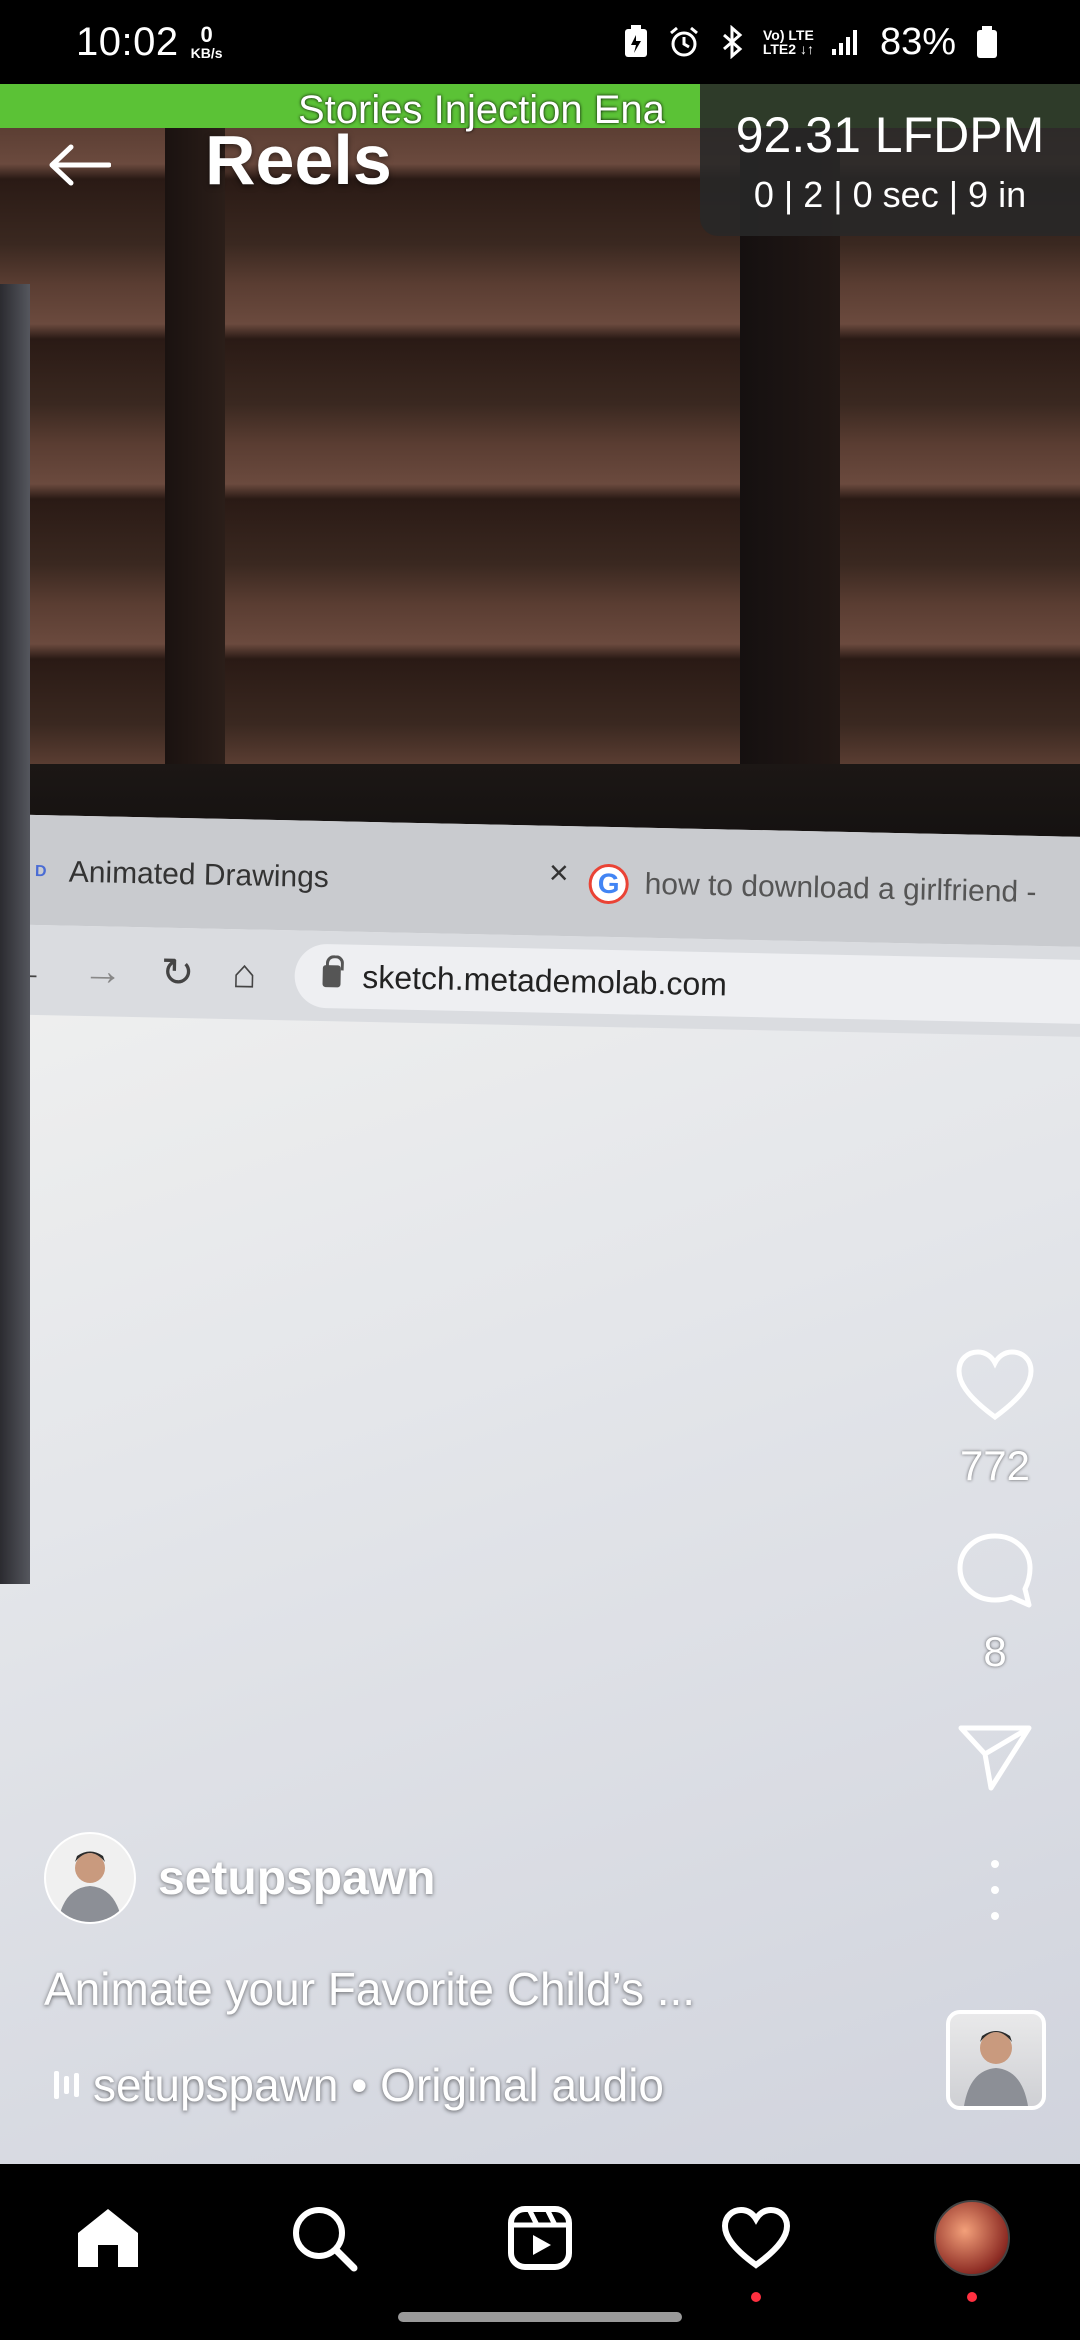  What do you see at coordinates (890, 135) in the screenshot?
I see `fps-main-text: 92.31 LFDPM` at bounding box center [890, 135].